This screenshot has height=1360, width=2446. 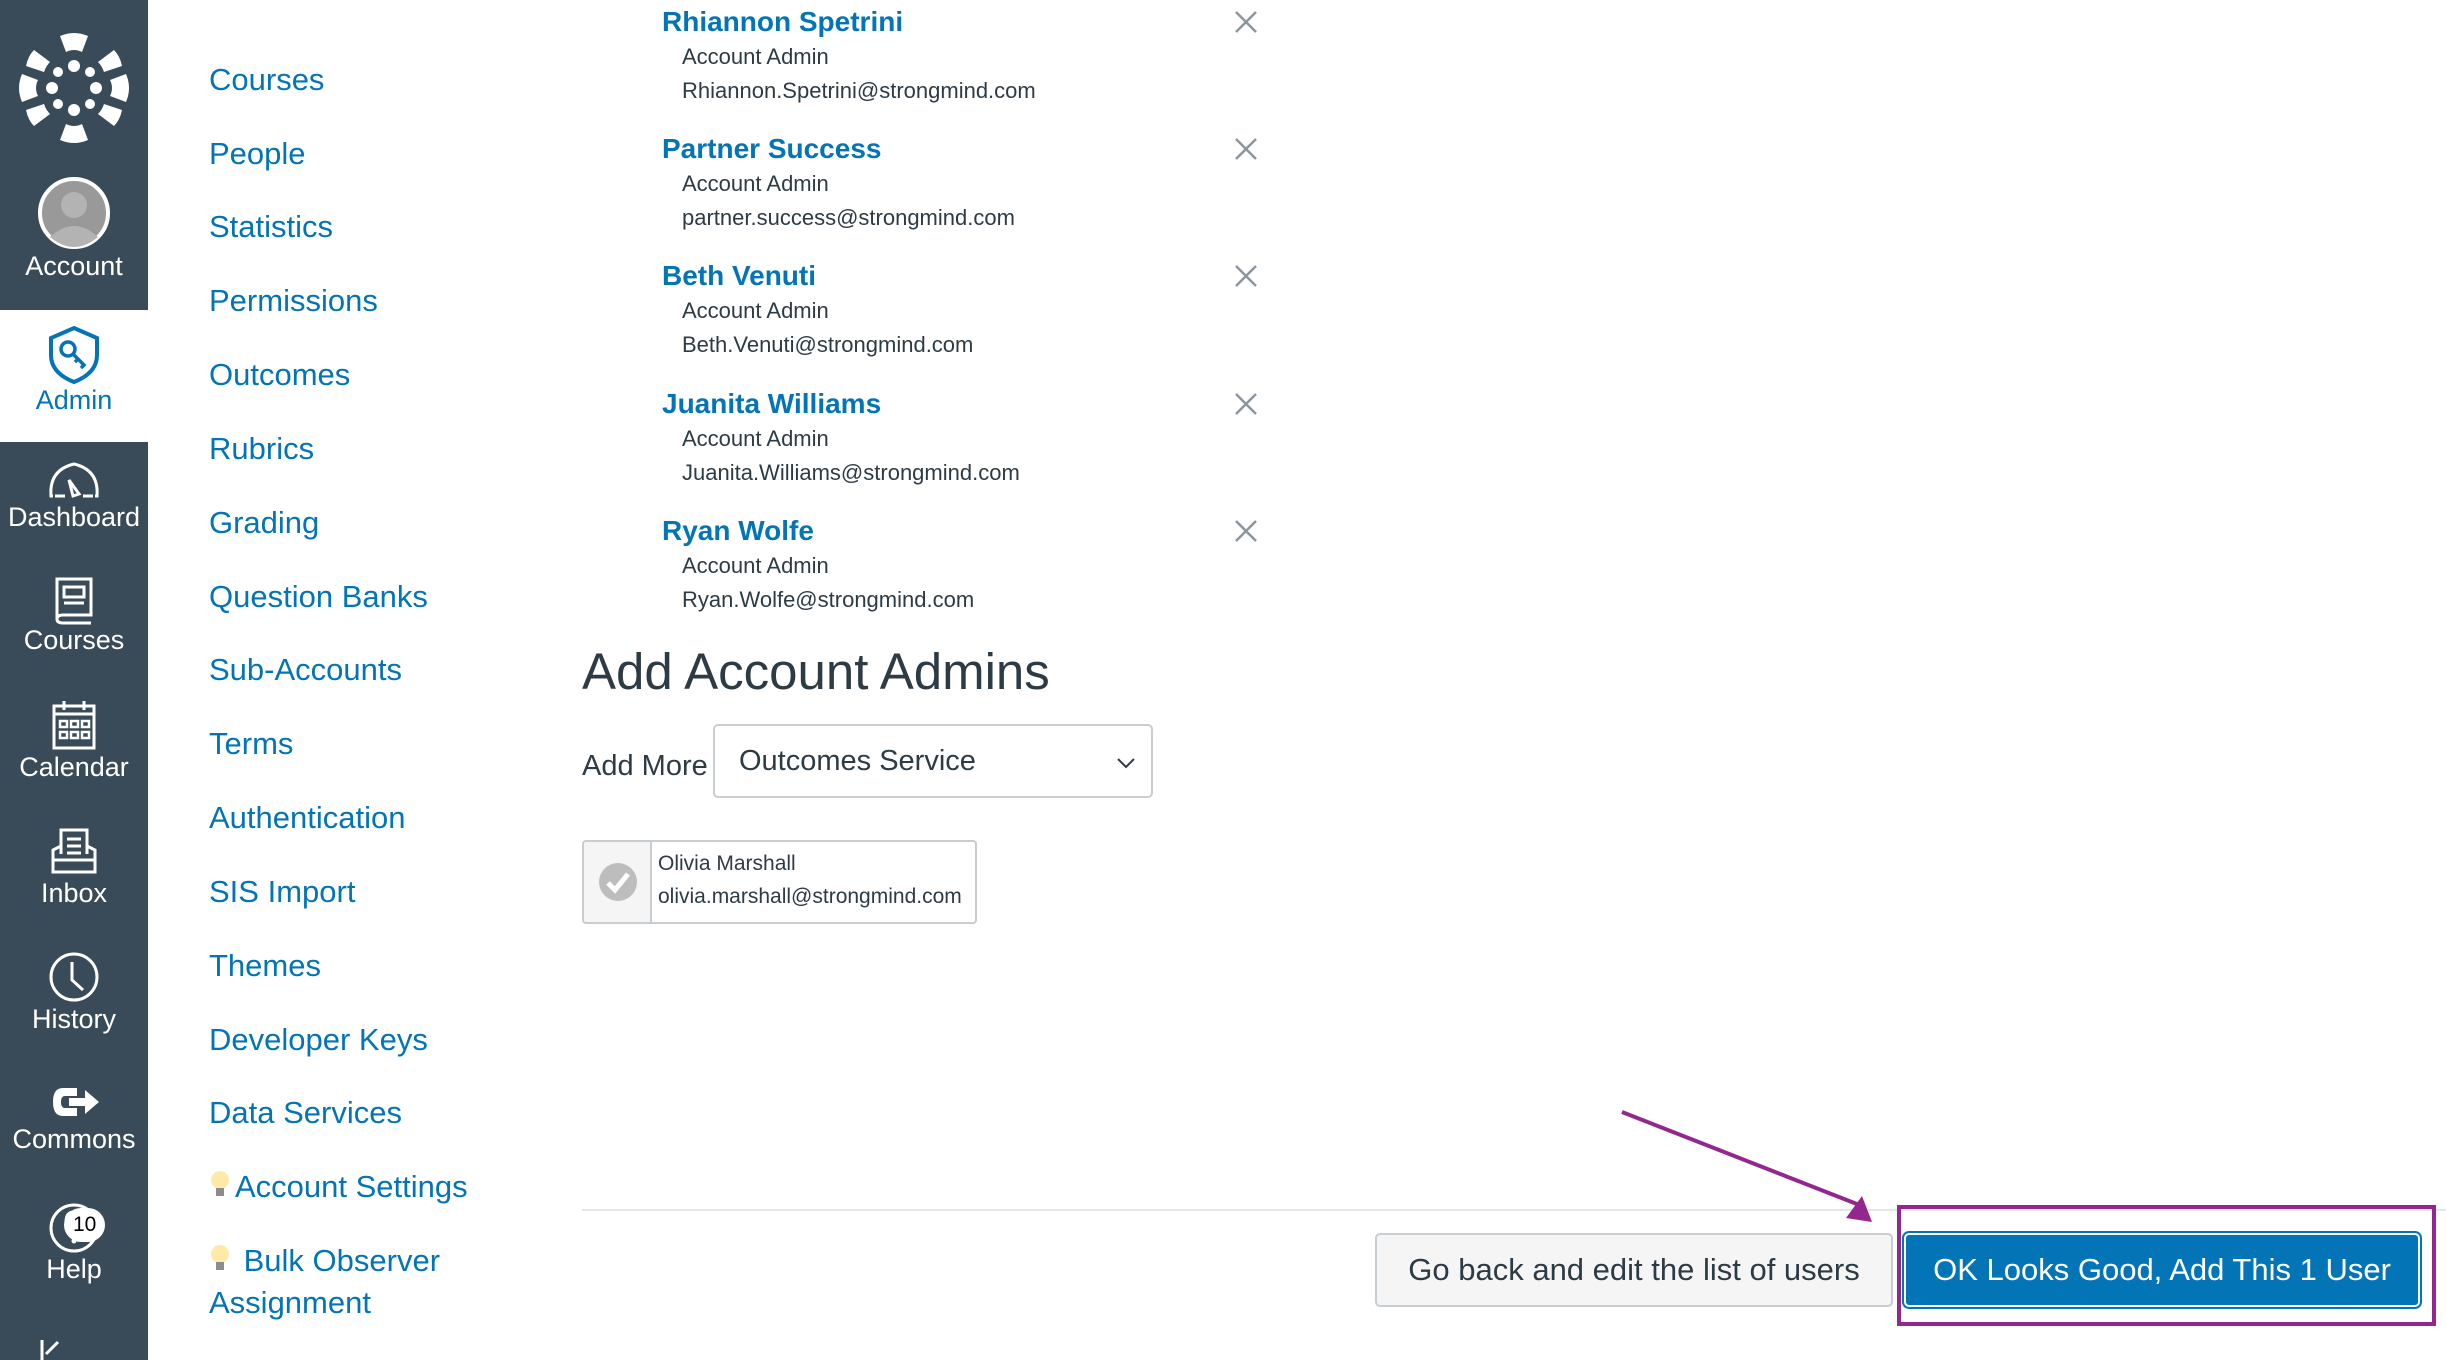 What do you see at coordinates (962, 276) in the screenshot?
I see `admin-name-link: Beth Venuti` at bounding box center [962, 276].